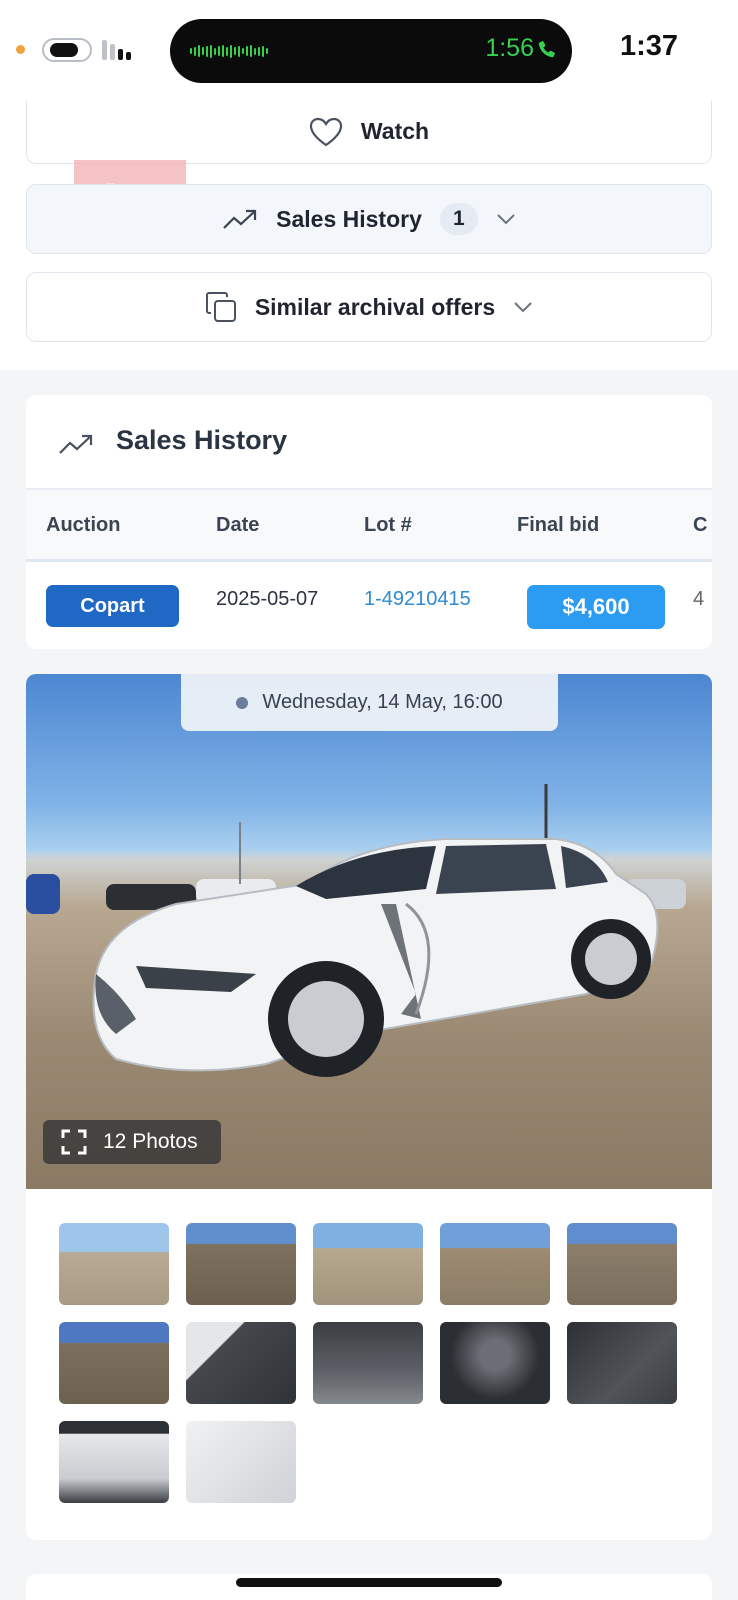 This screenshot has height=1600, width=738. Describe the element at coordinates (596, 607) in the screenshot. I see `final-bid-badge: $4,600` at that location.